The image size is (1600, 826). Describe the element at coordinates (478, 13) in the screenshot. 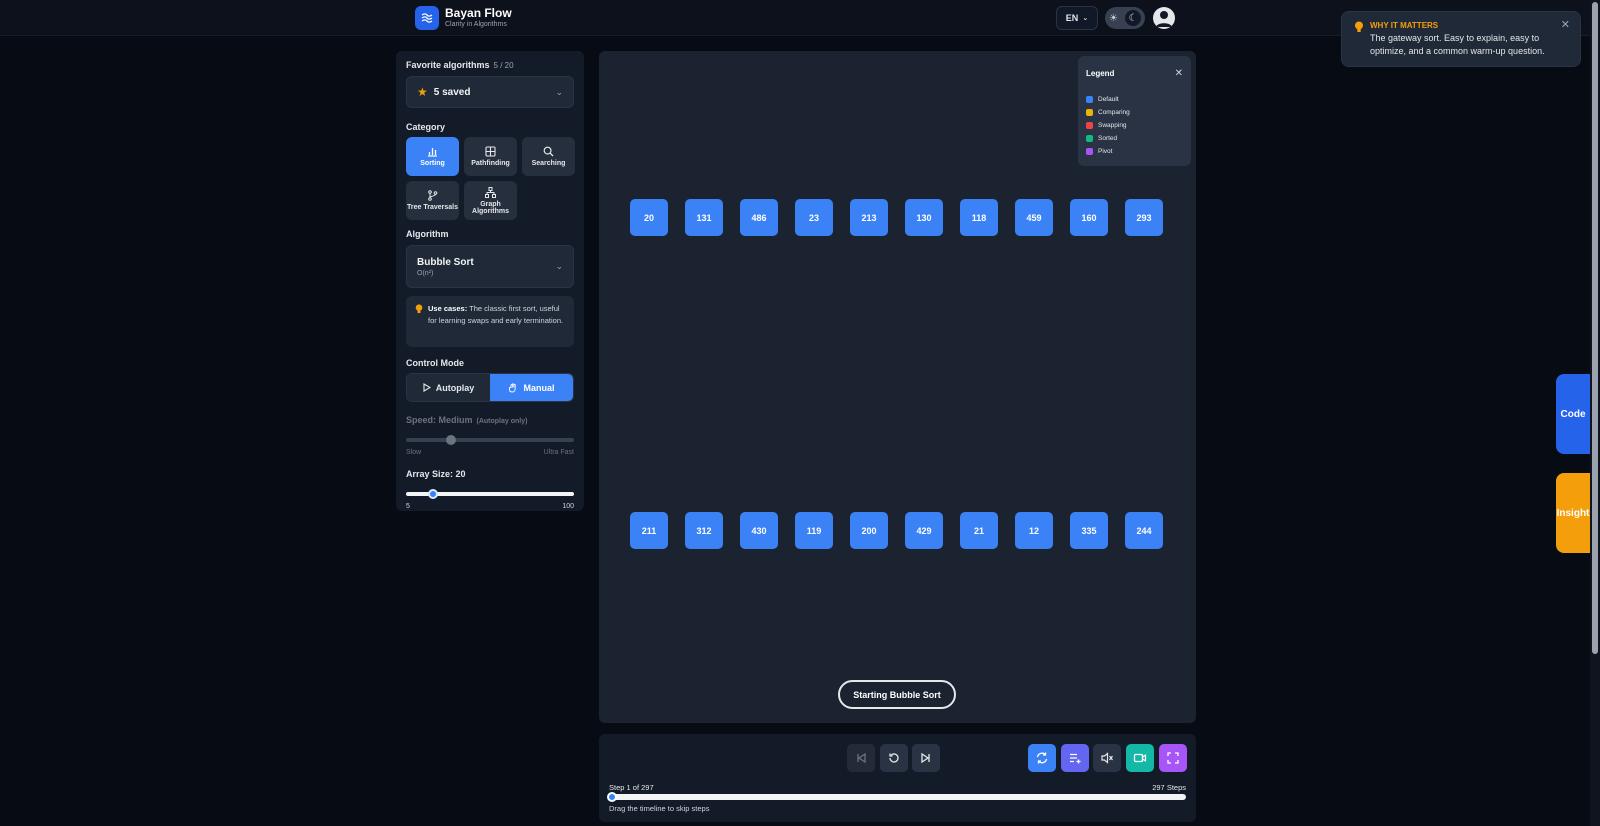

I see `app-title: Bayan Flow` at that location.